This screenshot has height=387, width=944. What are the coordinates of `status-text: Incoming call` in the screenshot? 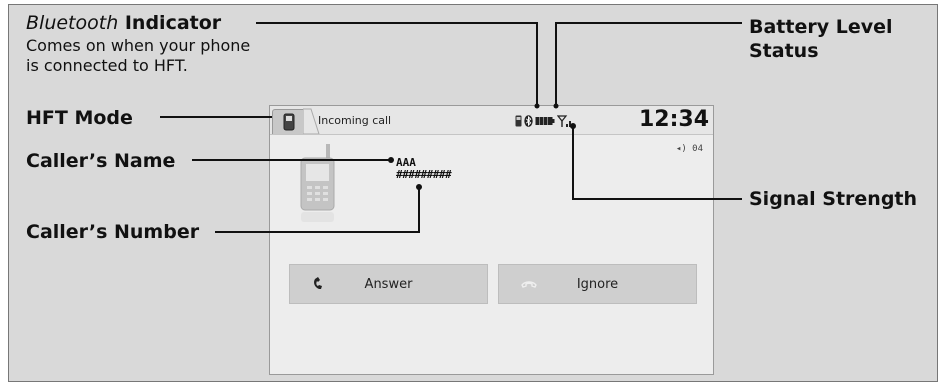 It's located at (355, 120).